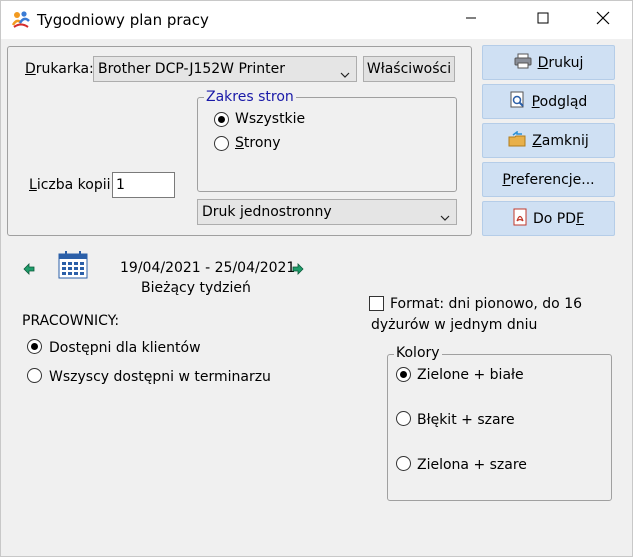 The width and height of the screenshot is (633, 557). Describe the element at coordinates (73, 267) in the screenshot. I see `calendar-icon` at that location.